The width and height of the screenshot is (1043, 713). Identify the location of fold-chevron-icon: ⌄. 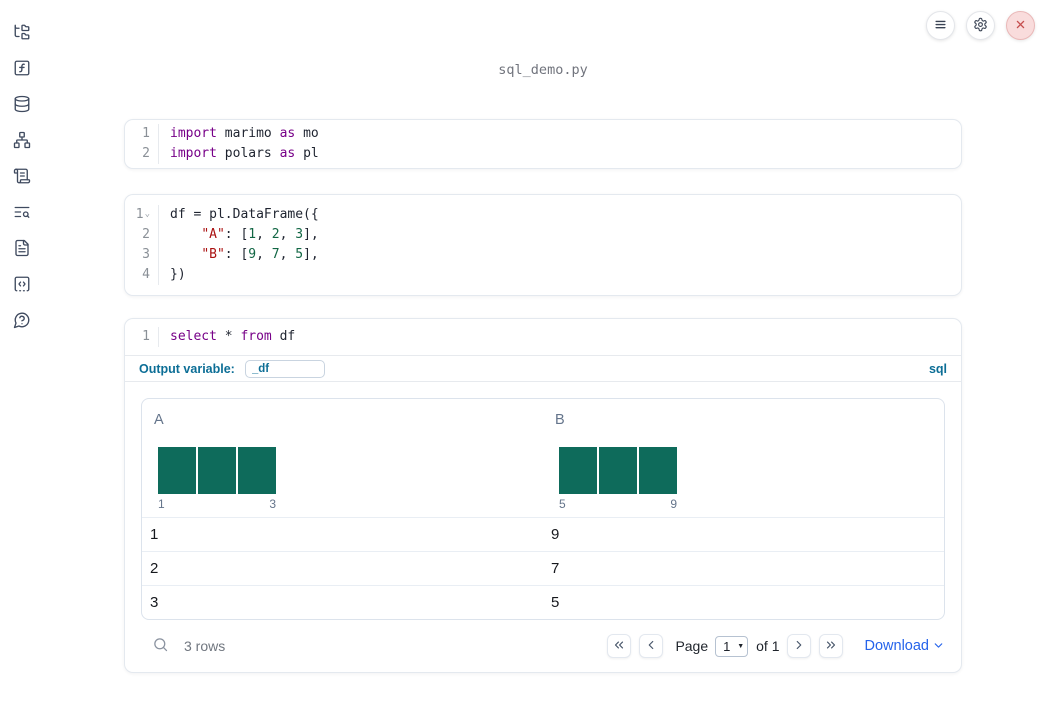
(147, 214).